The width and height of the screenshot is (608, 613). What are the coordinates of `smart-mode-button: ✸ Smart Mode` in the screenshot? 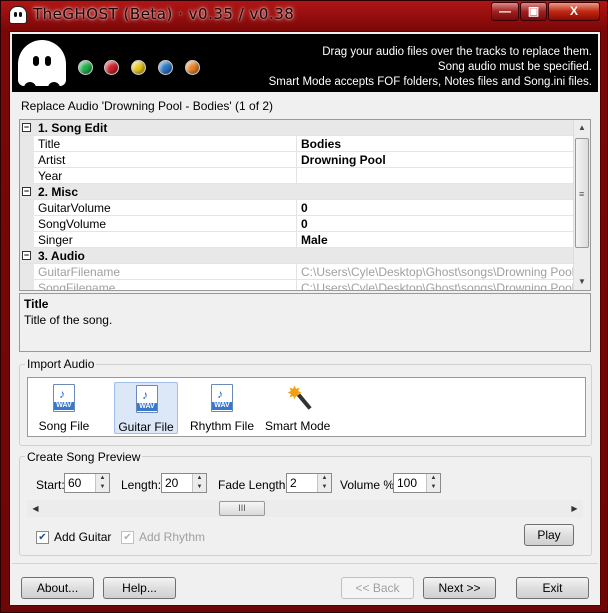 It's located at (297, 408).